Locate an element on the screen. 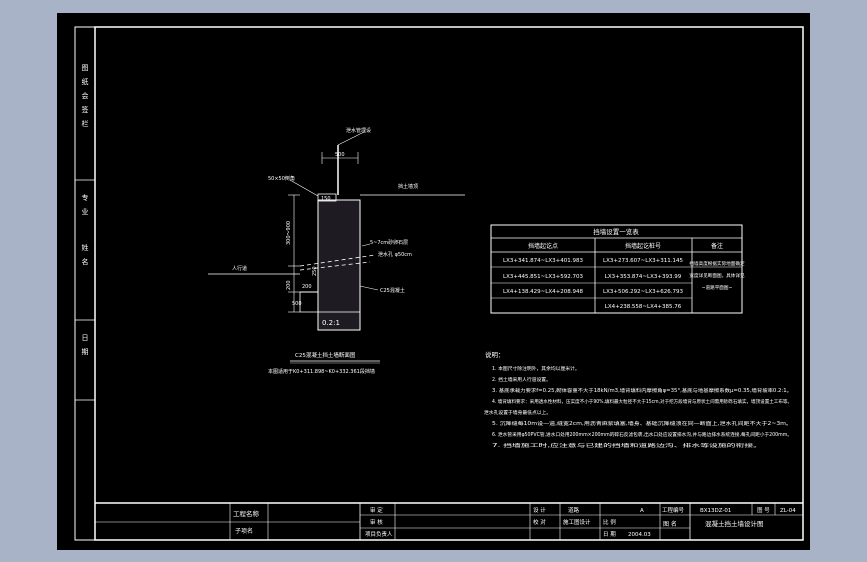 The height and width of the screenshot is (562, 867). table-header: 挡墙起讫点 is located at coordinates (543, 246).